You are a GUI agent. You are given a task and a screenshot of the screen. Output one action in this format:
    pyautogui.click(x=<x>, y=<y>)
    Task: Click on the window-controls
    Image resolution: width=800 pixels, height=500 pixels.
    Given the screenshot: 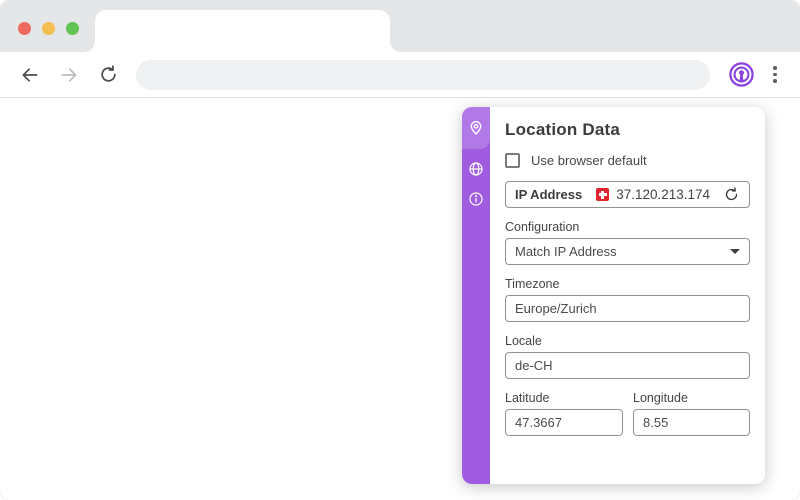 What is the action you would take?
    pyautogui.click(x=48, y=28)
    